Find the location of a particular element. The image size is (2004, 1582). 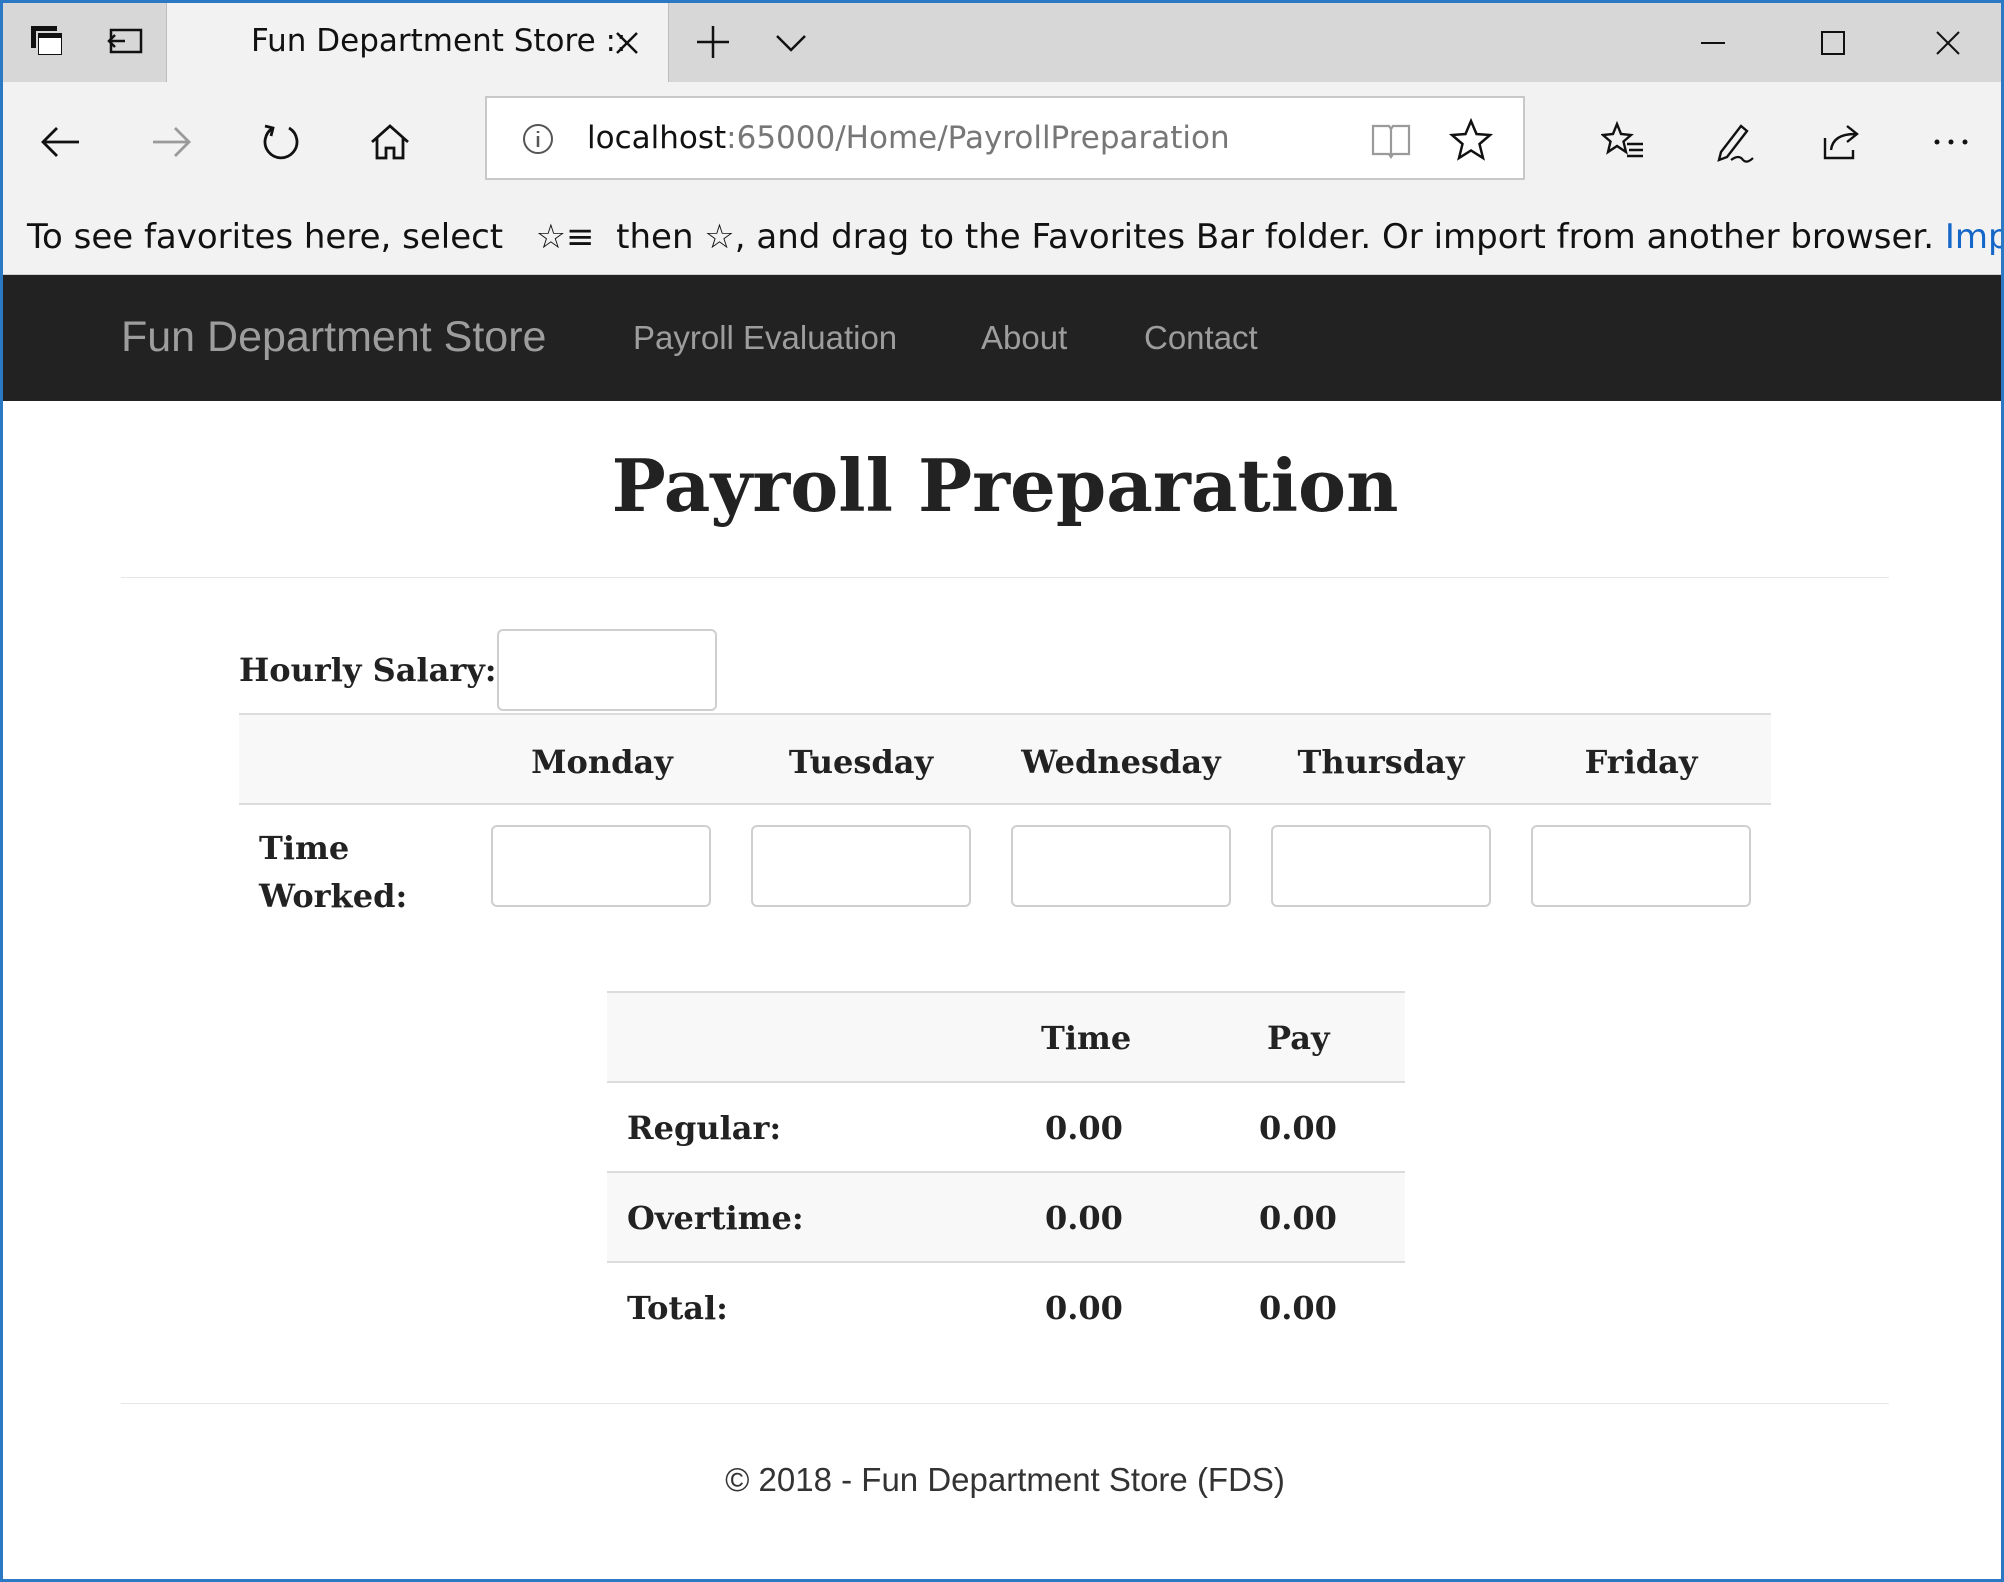

footer-divider is located at coordinates (1005, 1403).